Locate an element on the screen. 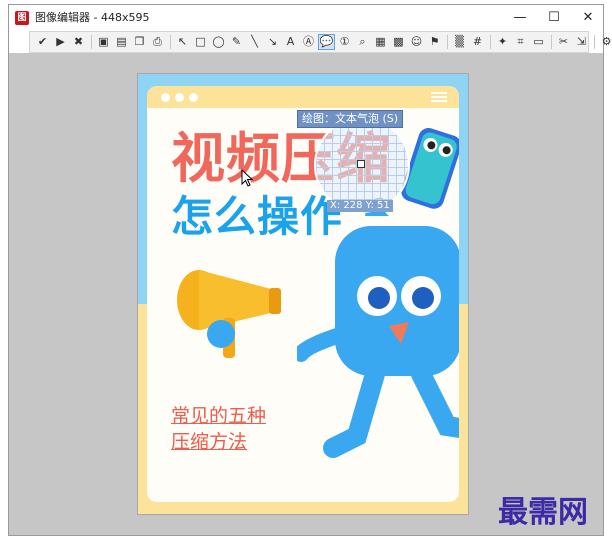 The width and height of the screenshot is (612, 544). emoji-icon: ☺ is located at coordinates (416, 42).